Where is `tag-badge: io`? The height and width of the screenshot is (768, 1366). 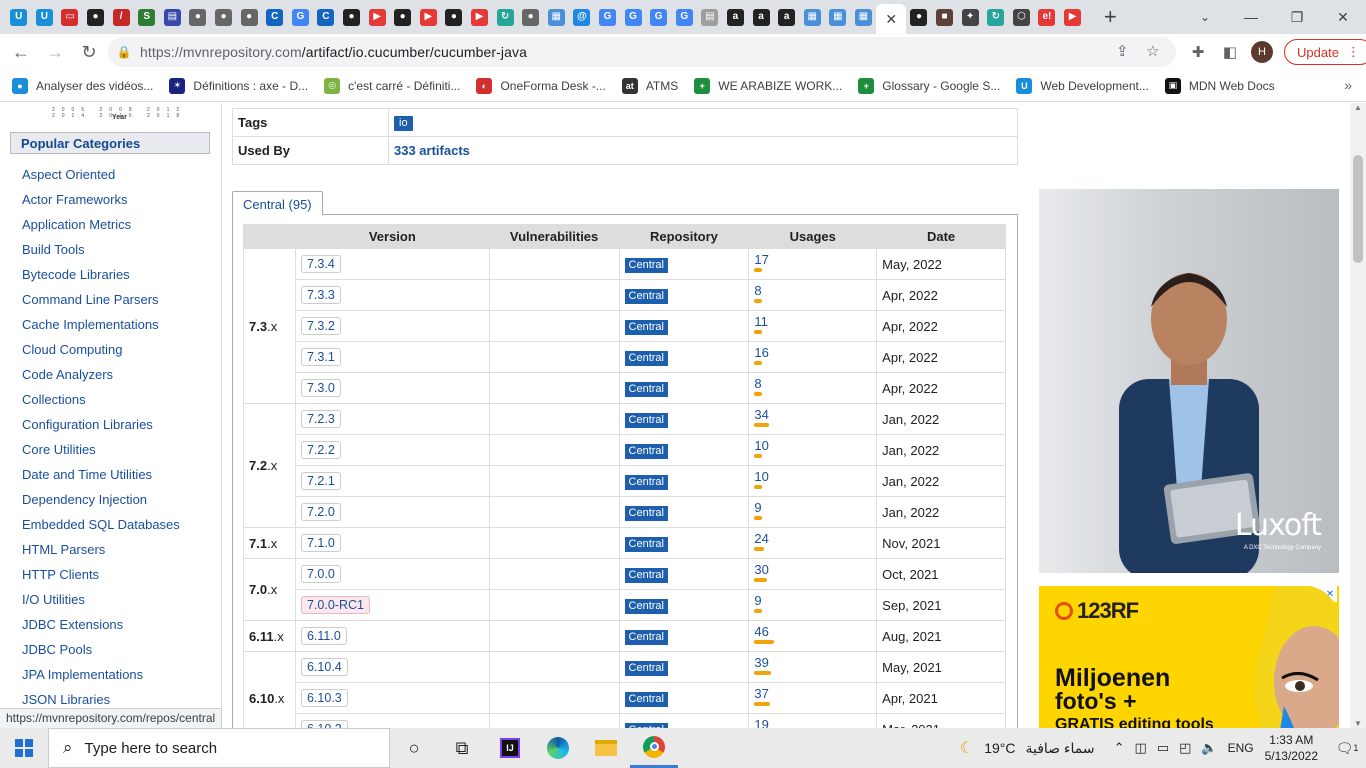
tag-badge: io is located at coordinates (403, 123).